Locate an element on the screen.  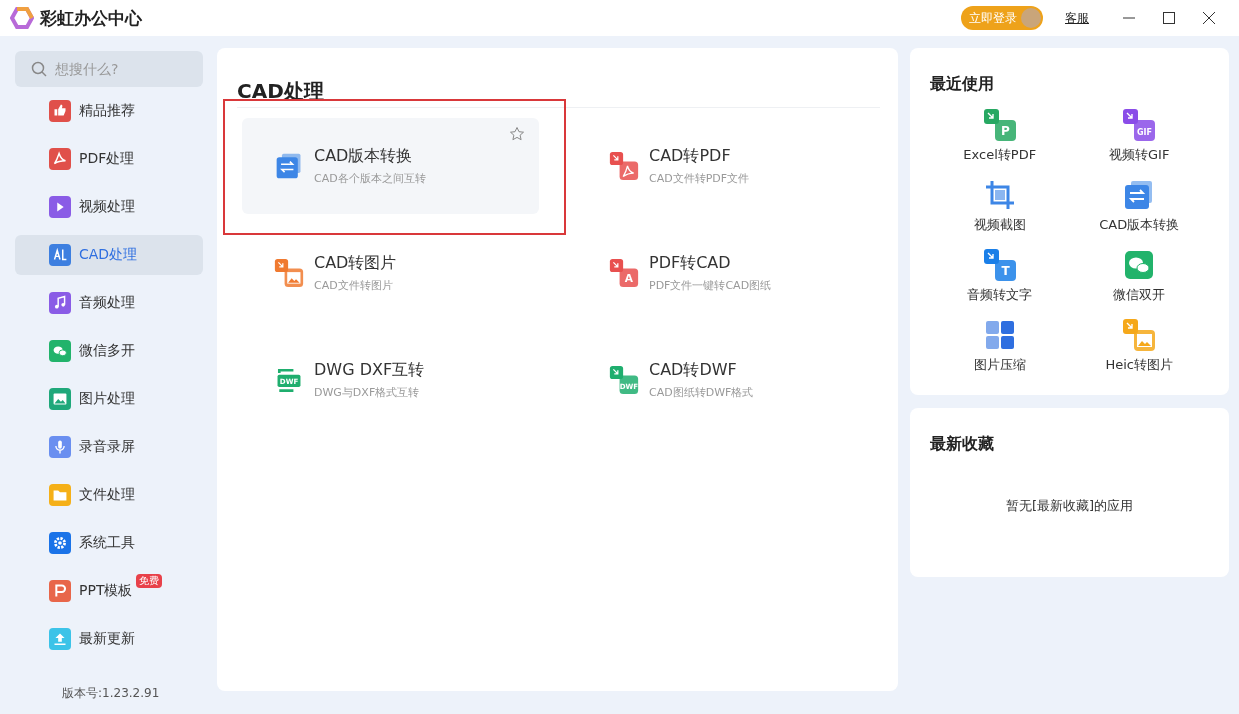
recent-app: P Excel转PDF is located at coordinates (1000, 136).